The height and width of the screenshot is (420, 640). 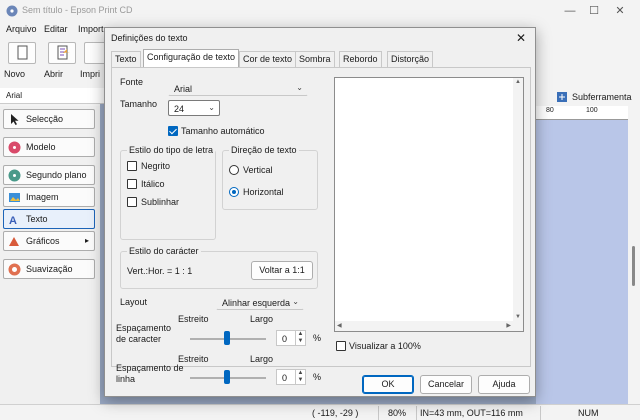 What do you see at coordinates (518, 199) in the screenshot?
I see `preview-vertical-scrollbar: ▲ ▼` at bounding box center [518, 199].